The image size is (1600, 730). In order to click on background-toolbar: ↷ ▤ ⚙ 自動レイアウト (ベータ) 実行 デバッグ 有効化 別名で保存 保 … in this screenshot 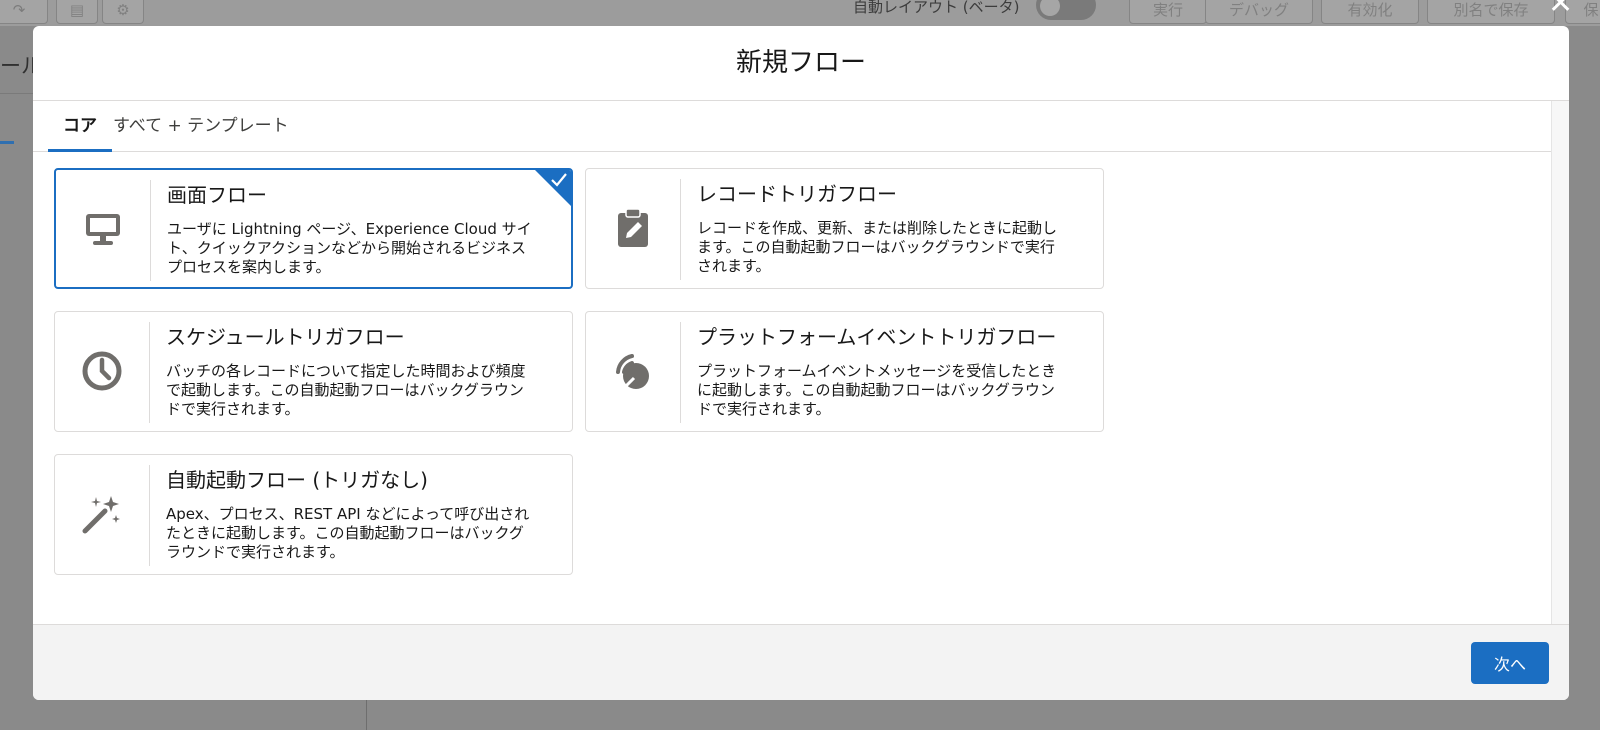, I will do `click(800, 13)`.